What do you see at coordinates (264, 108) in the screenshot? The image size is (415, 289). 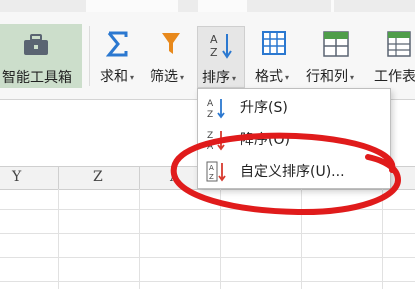 I see `menu-item-label: 升序(S)` at bounding box center [264, 108].